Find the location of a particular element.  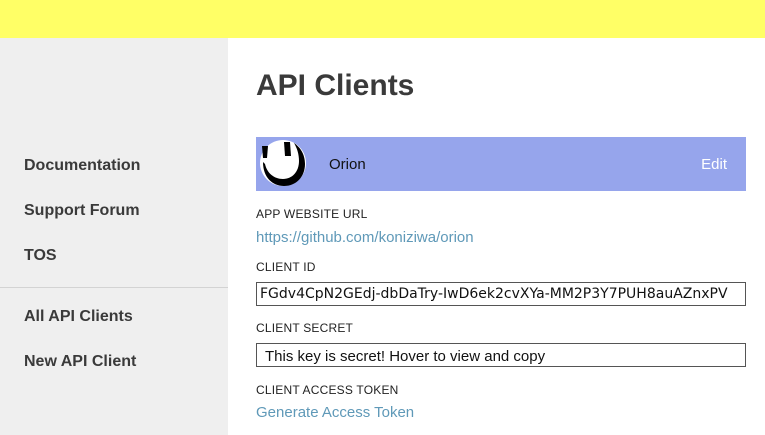

app-website-url-link: https://github.com/koniziwa/orion is located at coordinates (365, 237).